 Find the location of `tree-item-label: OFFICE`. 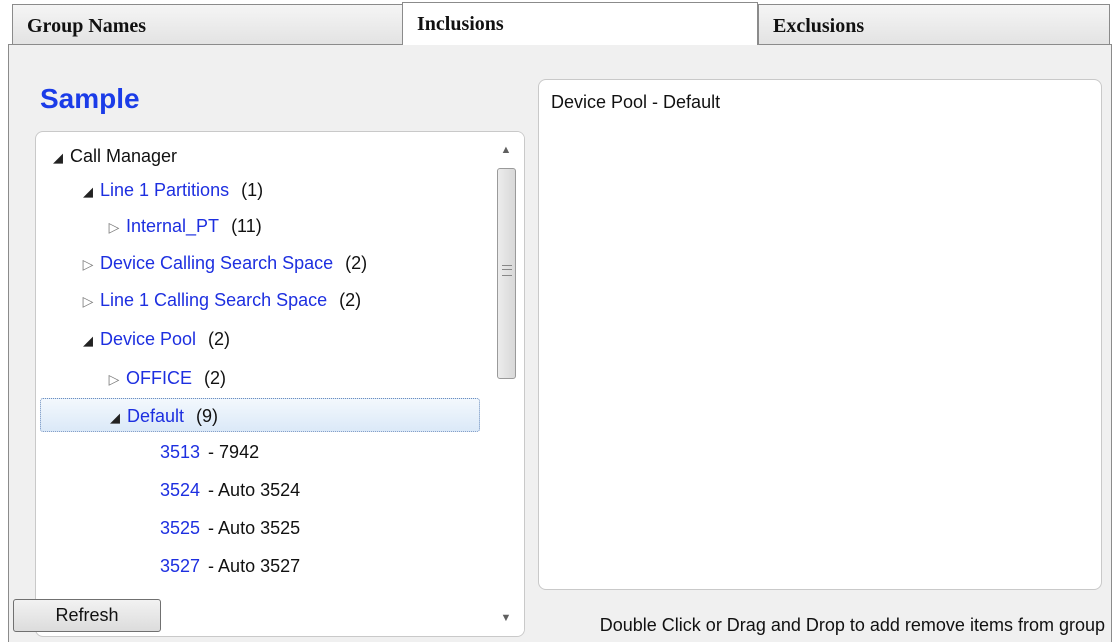

tree-item-label: OFFICE is located at coordinates (159, 378).